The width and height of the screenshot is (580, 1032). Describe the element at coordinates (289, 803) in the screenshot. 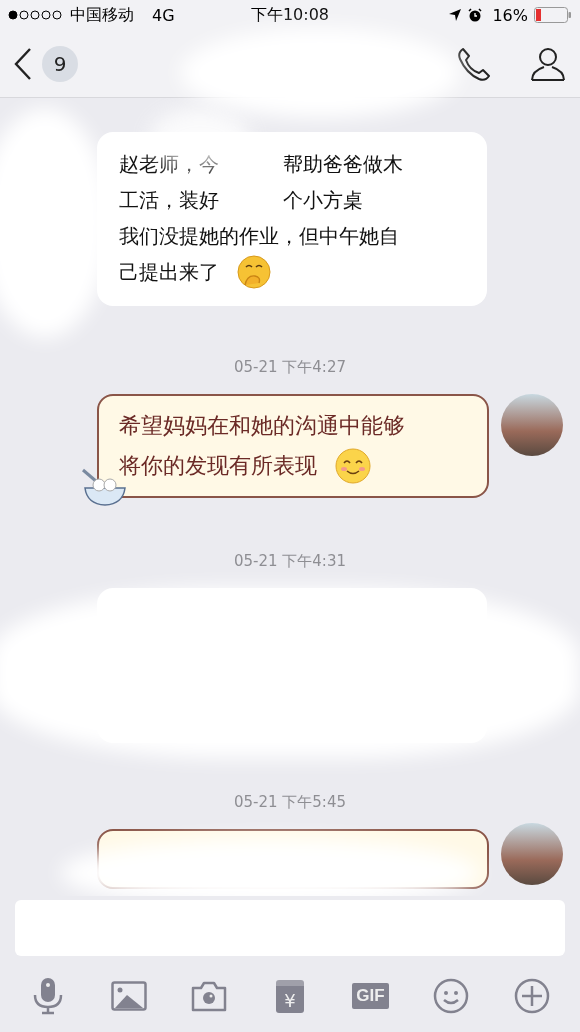

I see `message-timestamp: 05-21 下午5:45` at that location.